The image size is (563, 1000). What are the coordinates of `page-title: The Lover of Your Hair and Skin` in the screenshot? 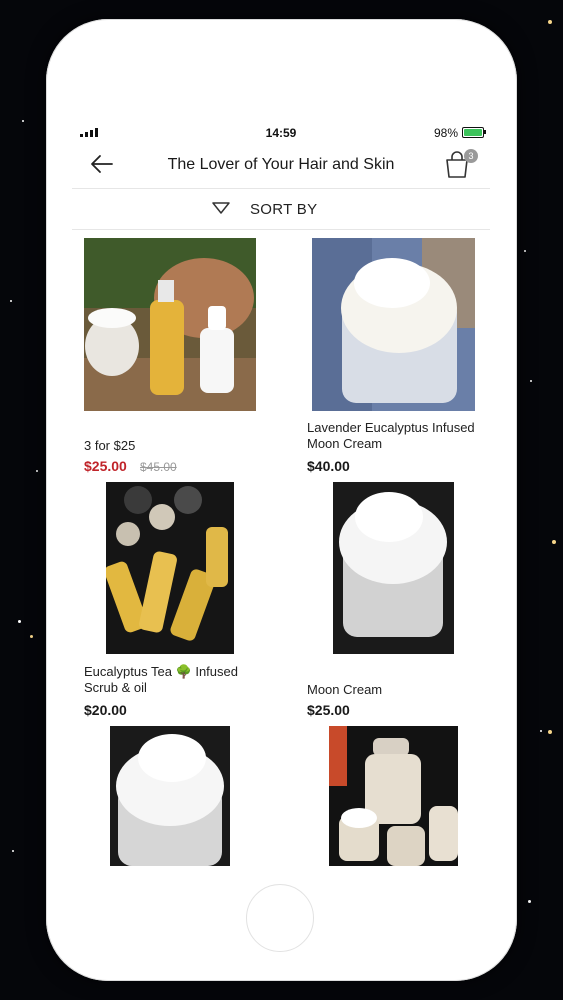 It's located at (281, 164).